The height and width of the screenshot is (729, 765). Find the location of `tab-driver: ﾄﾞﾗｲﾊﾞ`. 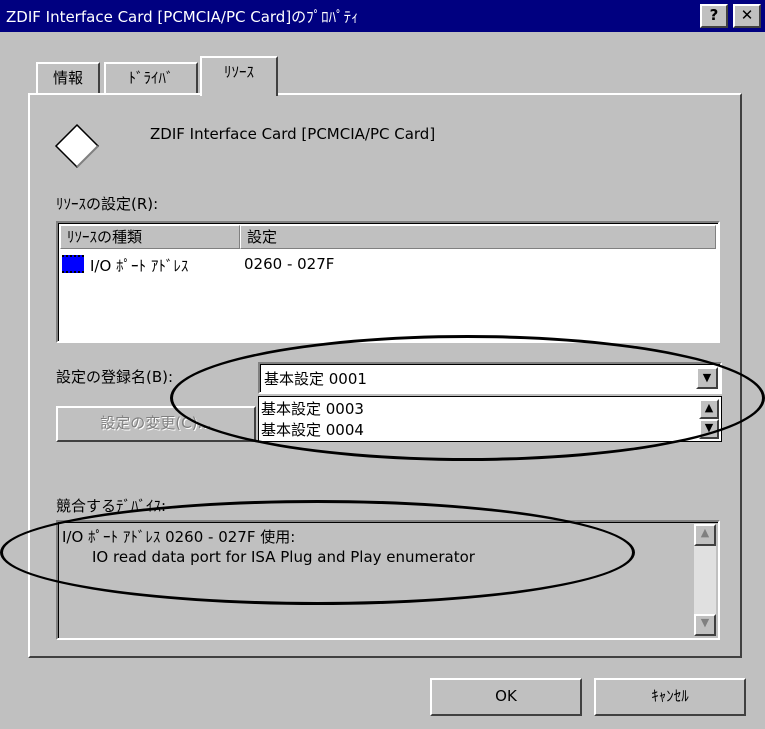

tab-driver: ﾄﾞﾗｲﾊﾞ is located at coordinates (151, 78).